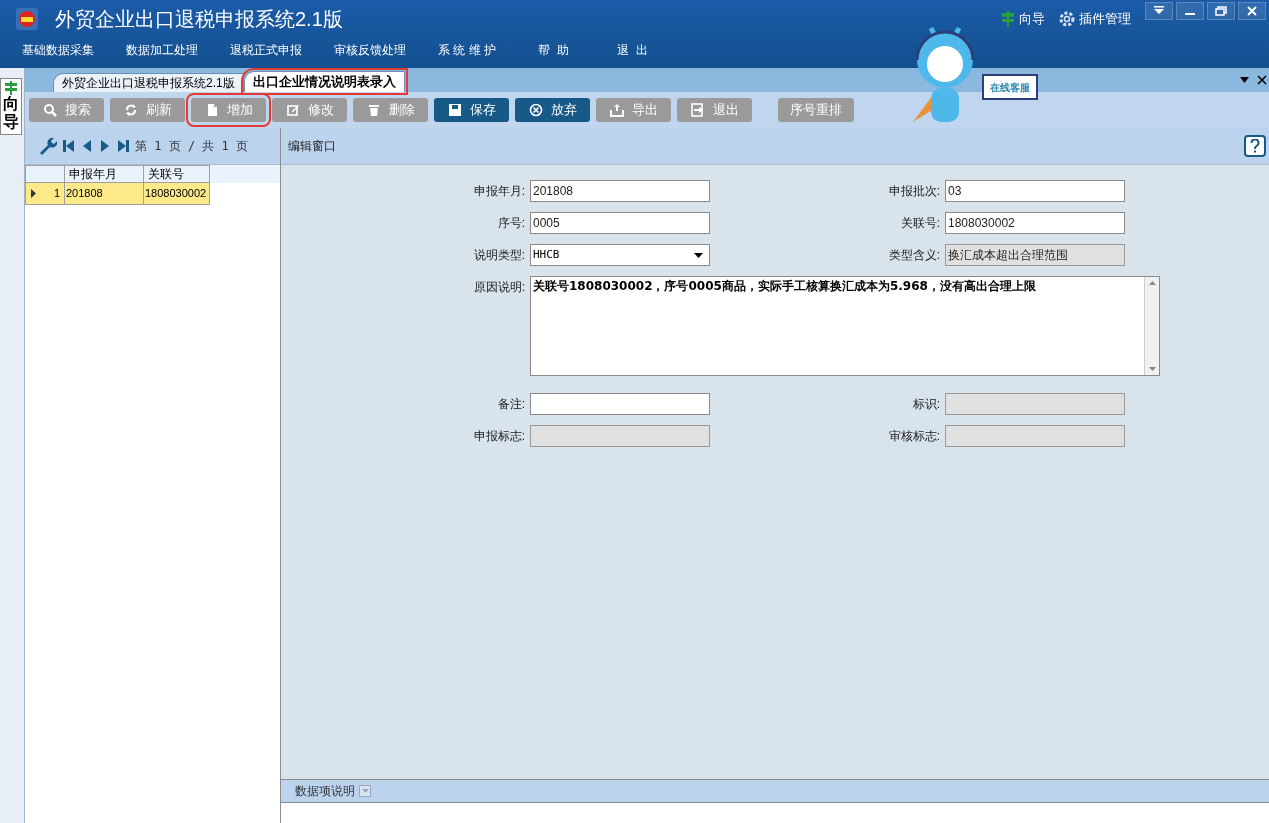 Image resolution: width=1269 pixels, height=823 pixels. Describe the element at coordinates (926, 404) in the screenshot. I see `field-label: 标识:` at that location.